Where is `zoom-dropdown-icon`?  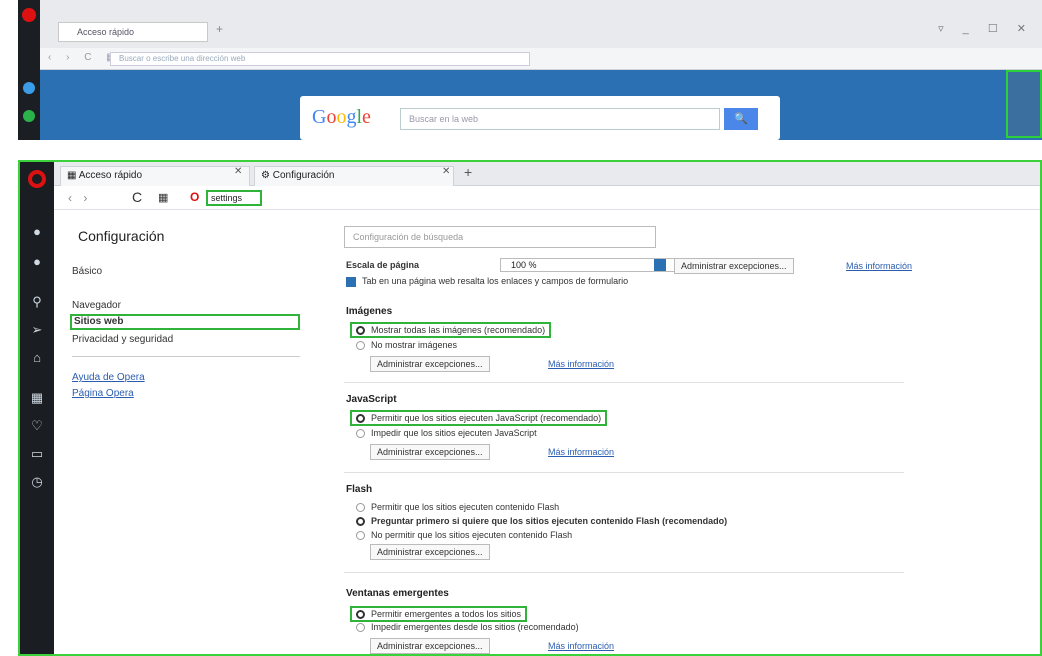 zoom-dropdown-icon is located at coordinates (660, 265).